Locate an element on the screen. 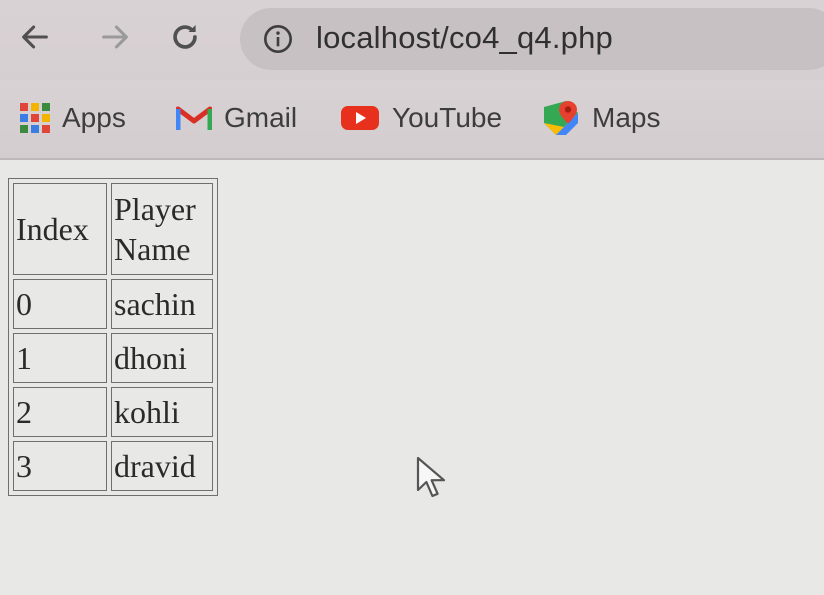  table-row: 3 dravid is located at coordinates (113, 466).